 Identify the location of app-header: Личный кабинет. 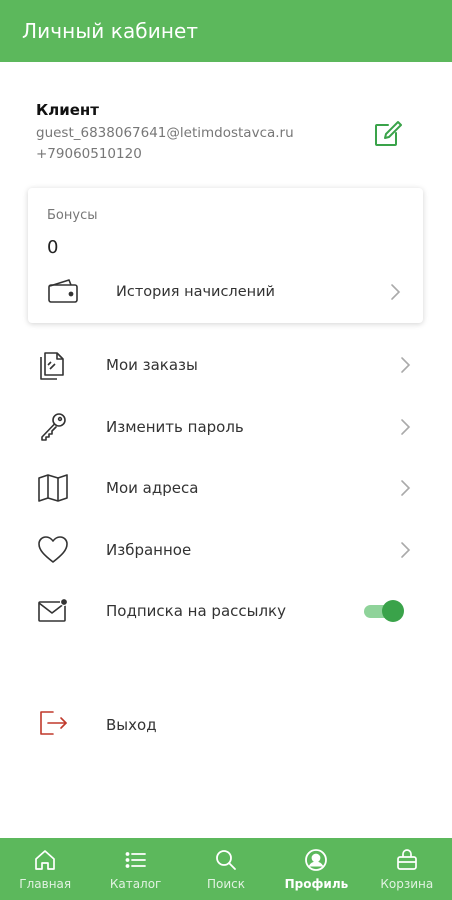
(226, 31).